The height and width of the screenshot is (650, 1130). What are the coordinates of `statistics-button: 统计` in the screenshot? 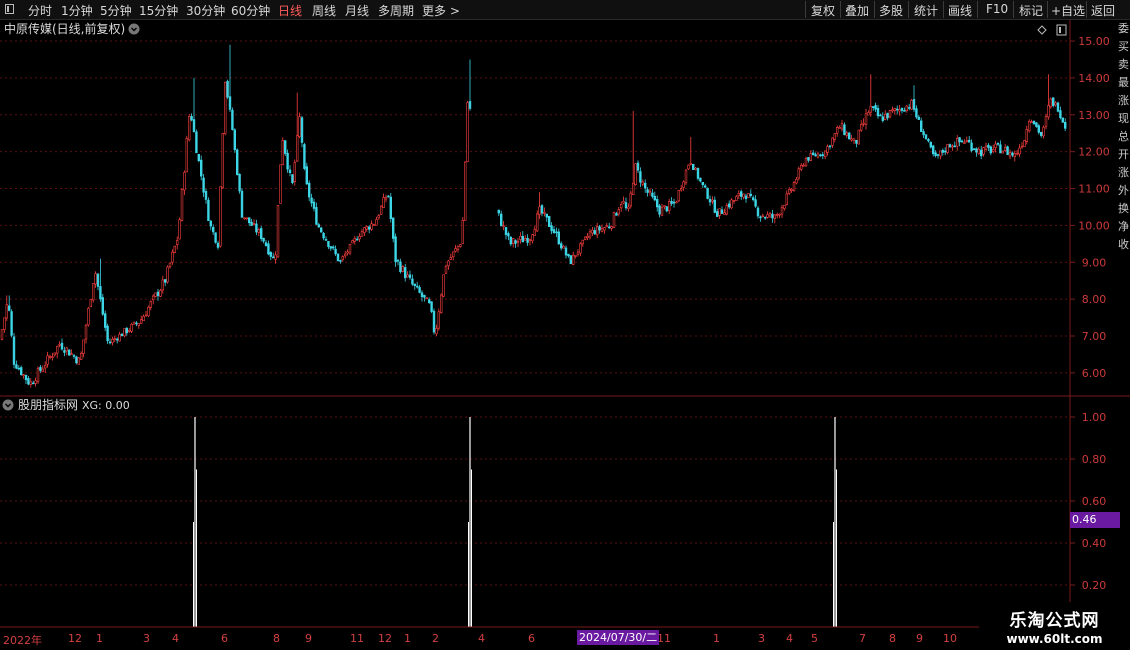 It's located at (926, 10).